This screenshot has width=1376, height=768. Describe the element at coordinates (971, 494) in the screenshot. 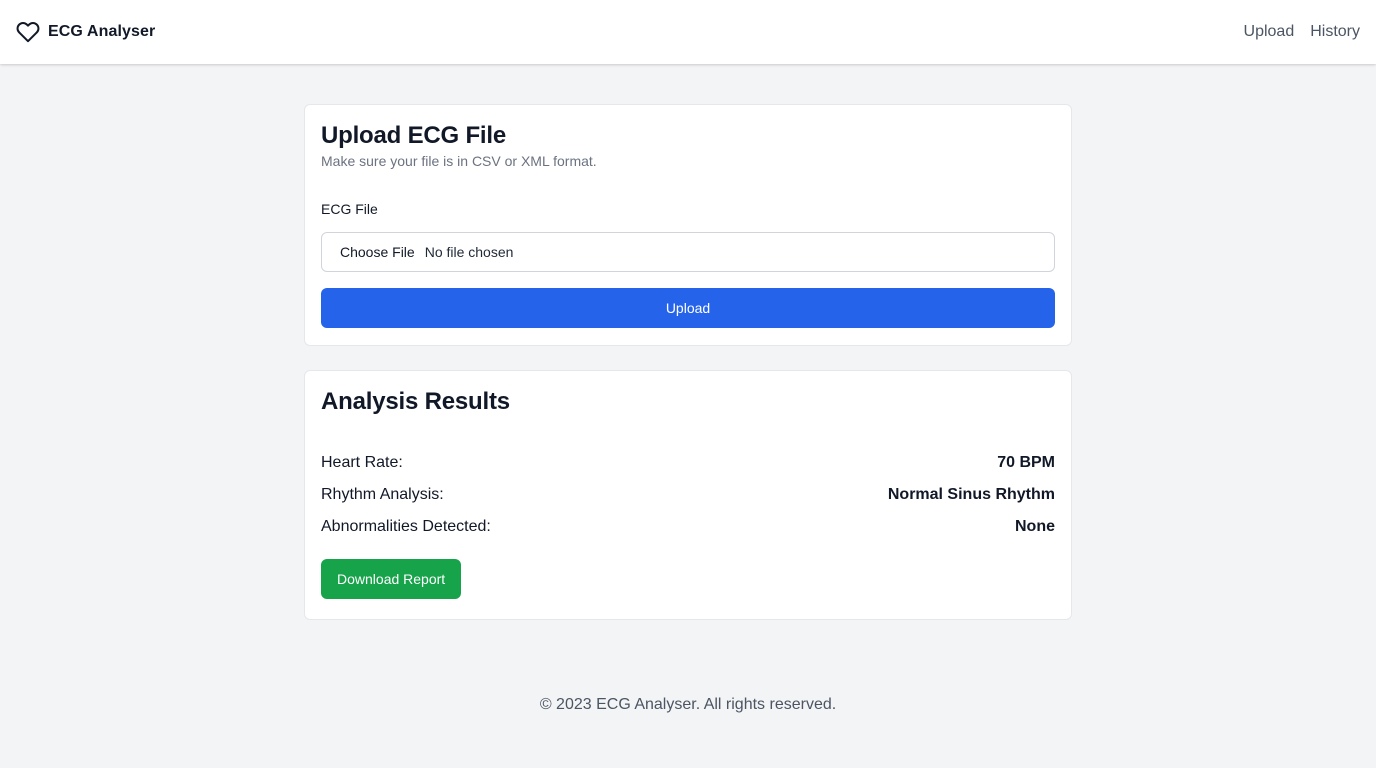

I see `result-value: Normal Sinus Rhythm` at that location.